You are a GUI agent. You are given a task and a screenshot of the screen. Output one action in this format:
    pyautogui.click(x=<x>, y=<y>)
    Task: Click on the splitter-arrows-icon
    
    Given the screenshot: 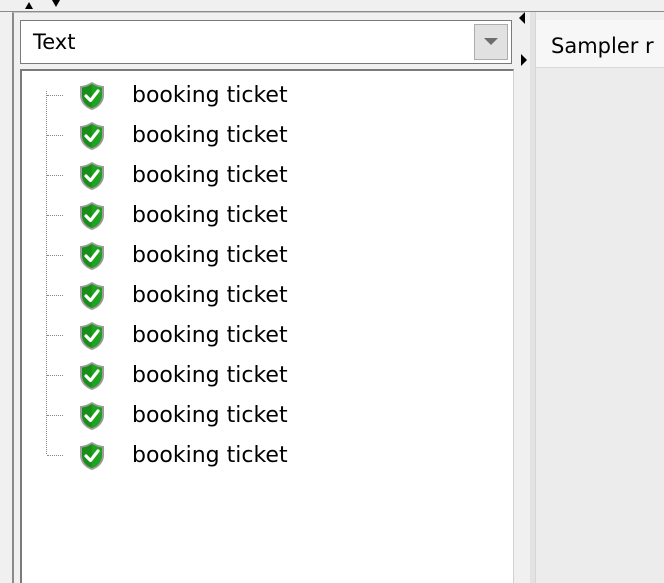 What is the action you would take?
    pyautogui.click(x=47, y=5)
    